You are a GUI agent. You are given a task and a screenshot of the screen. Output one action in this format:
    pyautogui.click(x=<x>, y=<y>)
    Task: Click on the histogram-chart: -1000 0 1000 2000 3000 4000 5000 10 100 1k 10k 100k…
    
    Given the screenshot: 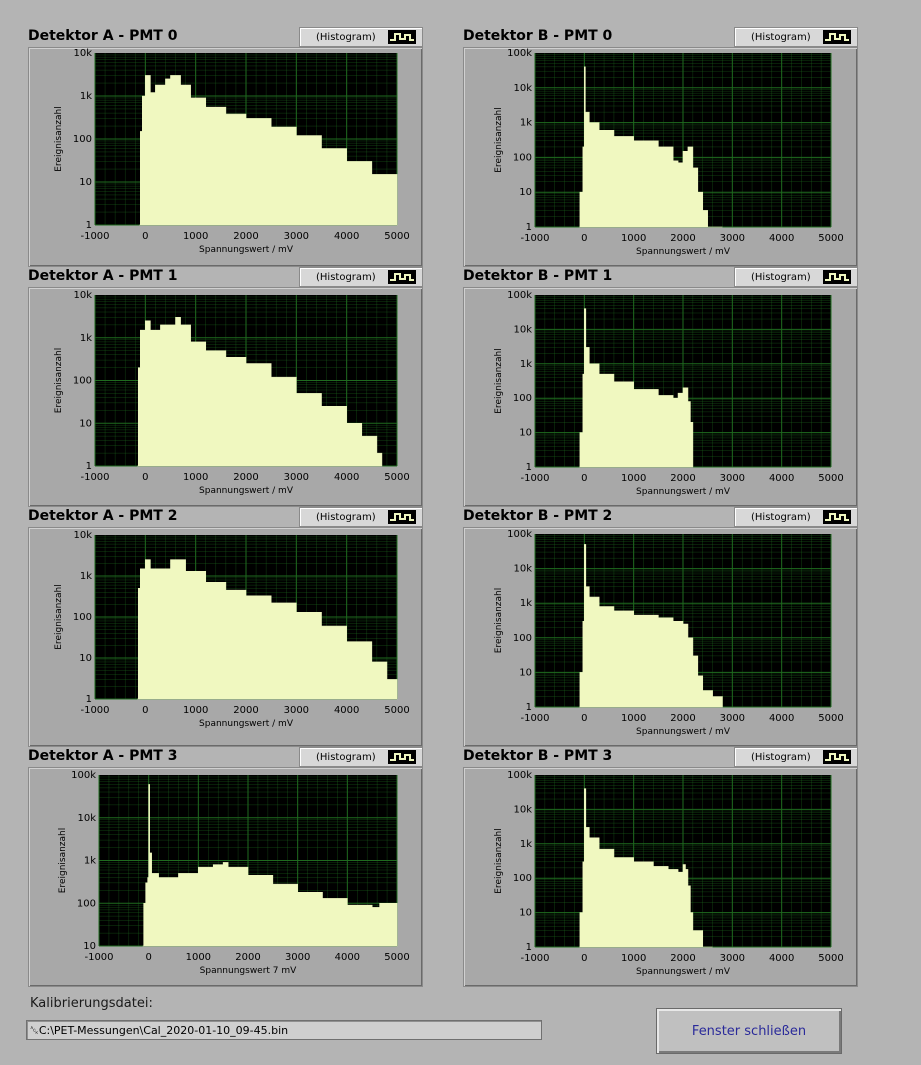 What is the action you would take?
    pyautogui.click(x=225, y=877)
    